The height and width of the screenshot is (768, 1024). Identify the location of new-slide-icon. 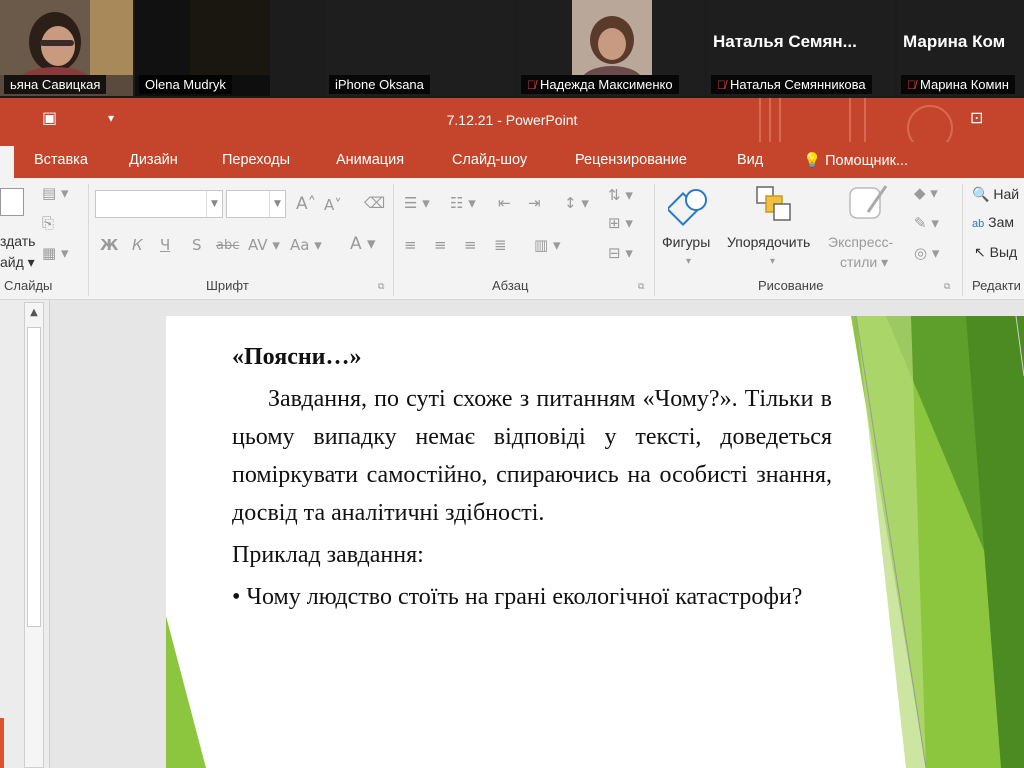
(12, 202).